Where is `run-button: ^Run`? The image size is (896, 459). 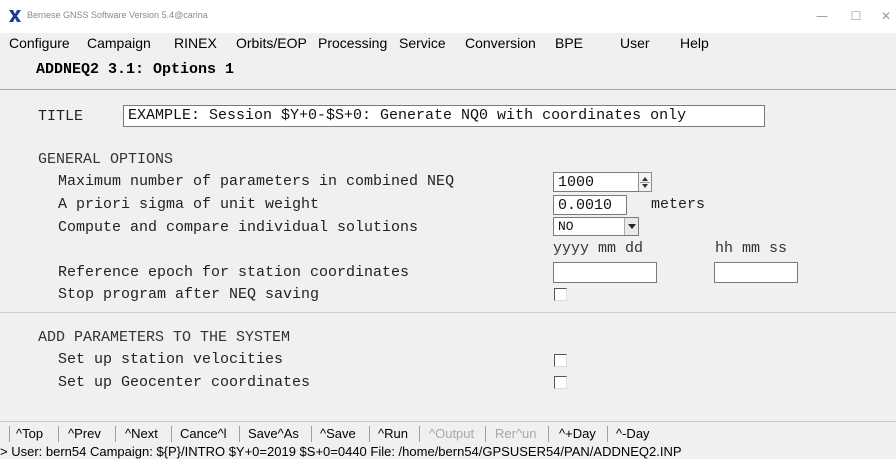 run-button: ^Run is located at coordinates (393, 433).